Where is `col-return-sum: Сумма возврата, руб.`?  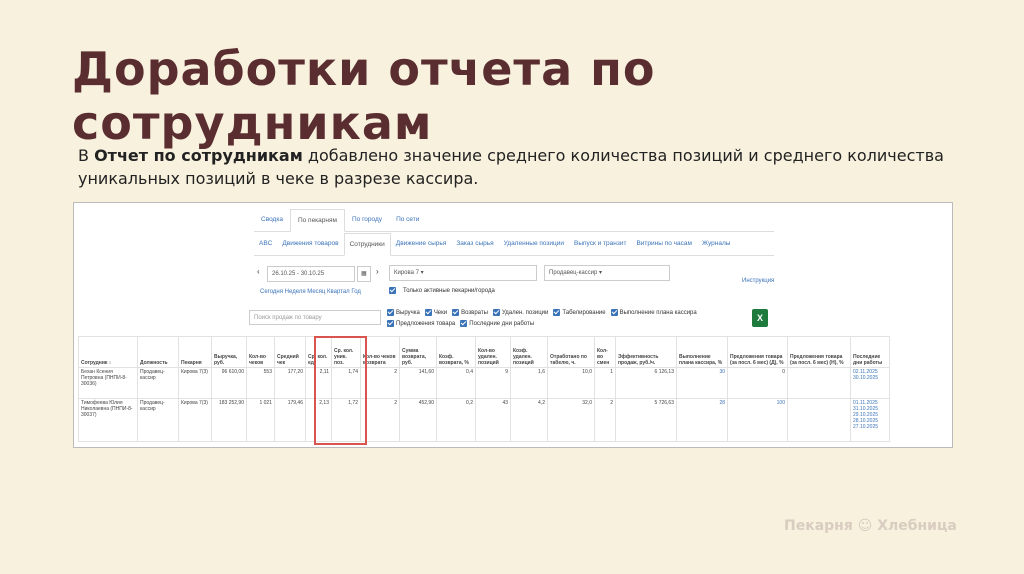 col-return-sum: Сумма возврата, руб. is located at coordinates (418, 352).